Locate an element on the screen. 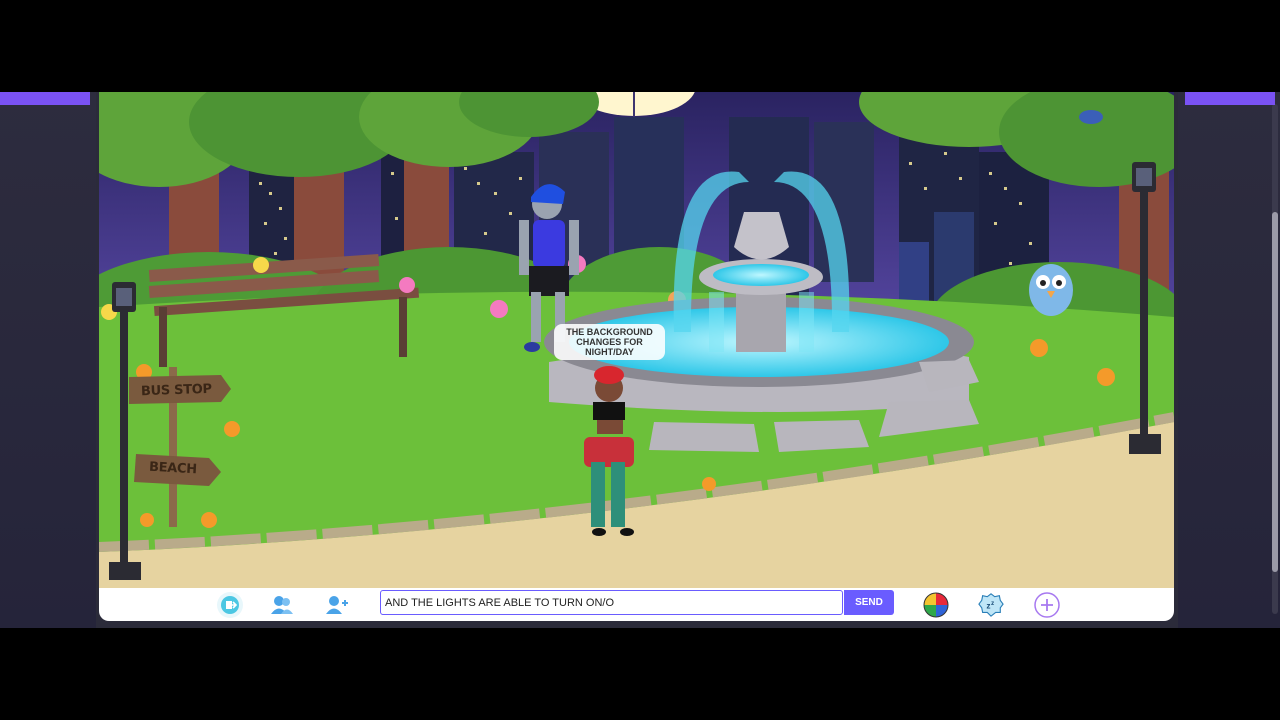  exit-icon is located at coordinates (230, 605).